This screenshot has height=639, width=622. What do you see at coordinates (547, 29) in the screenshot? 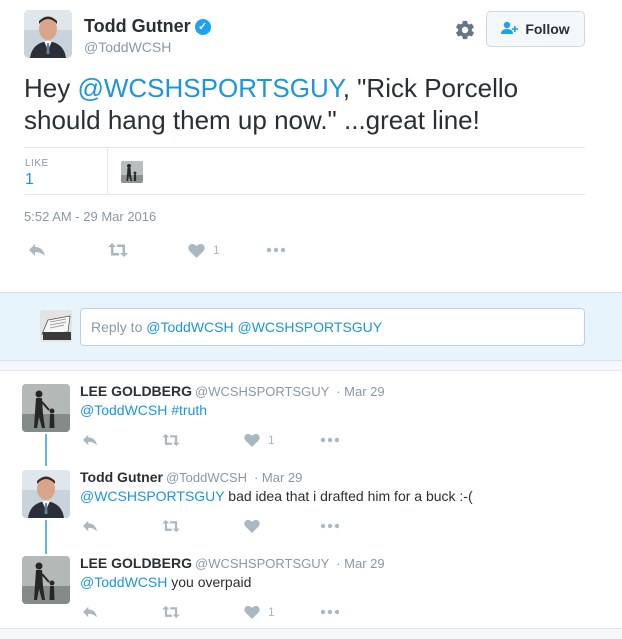
I see `follow-label: Follow` at bounding box center [547, 29].